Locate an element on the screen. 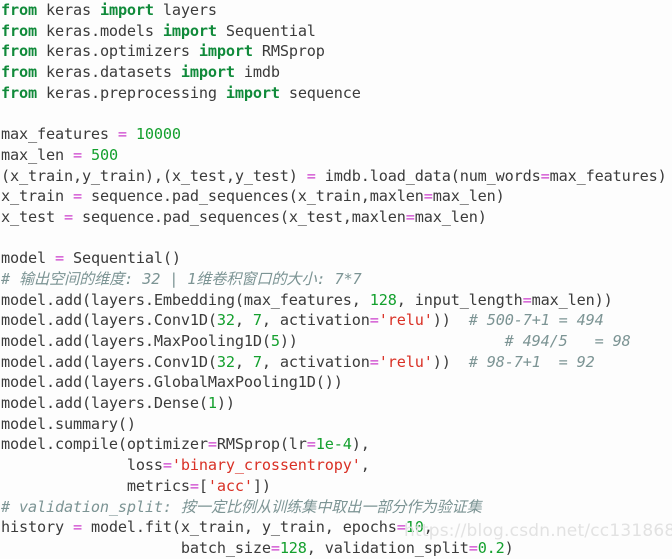 The width and height of the screenshot is (672, 559). code-token-txt: model.compile(optimizer is located at coordinates (104, 444).